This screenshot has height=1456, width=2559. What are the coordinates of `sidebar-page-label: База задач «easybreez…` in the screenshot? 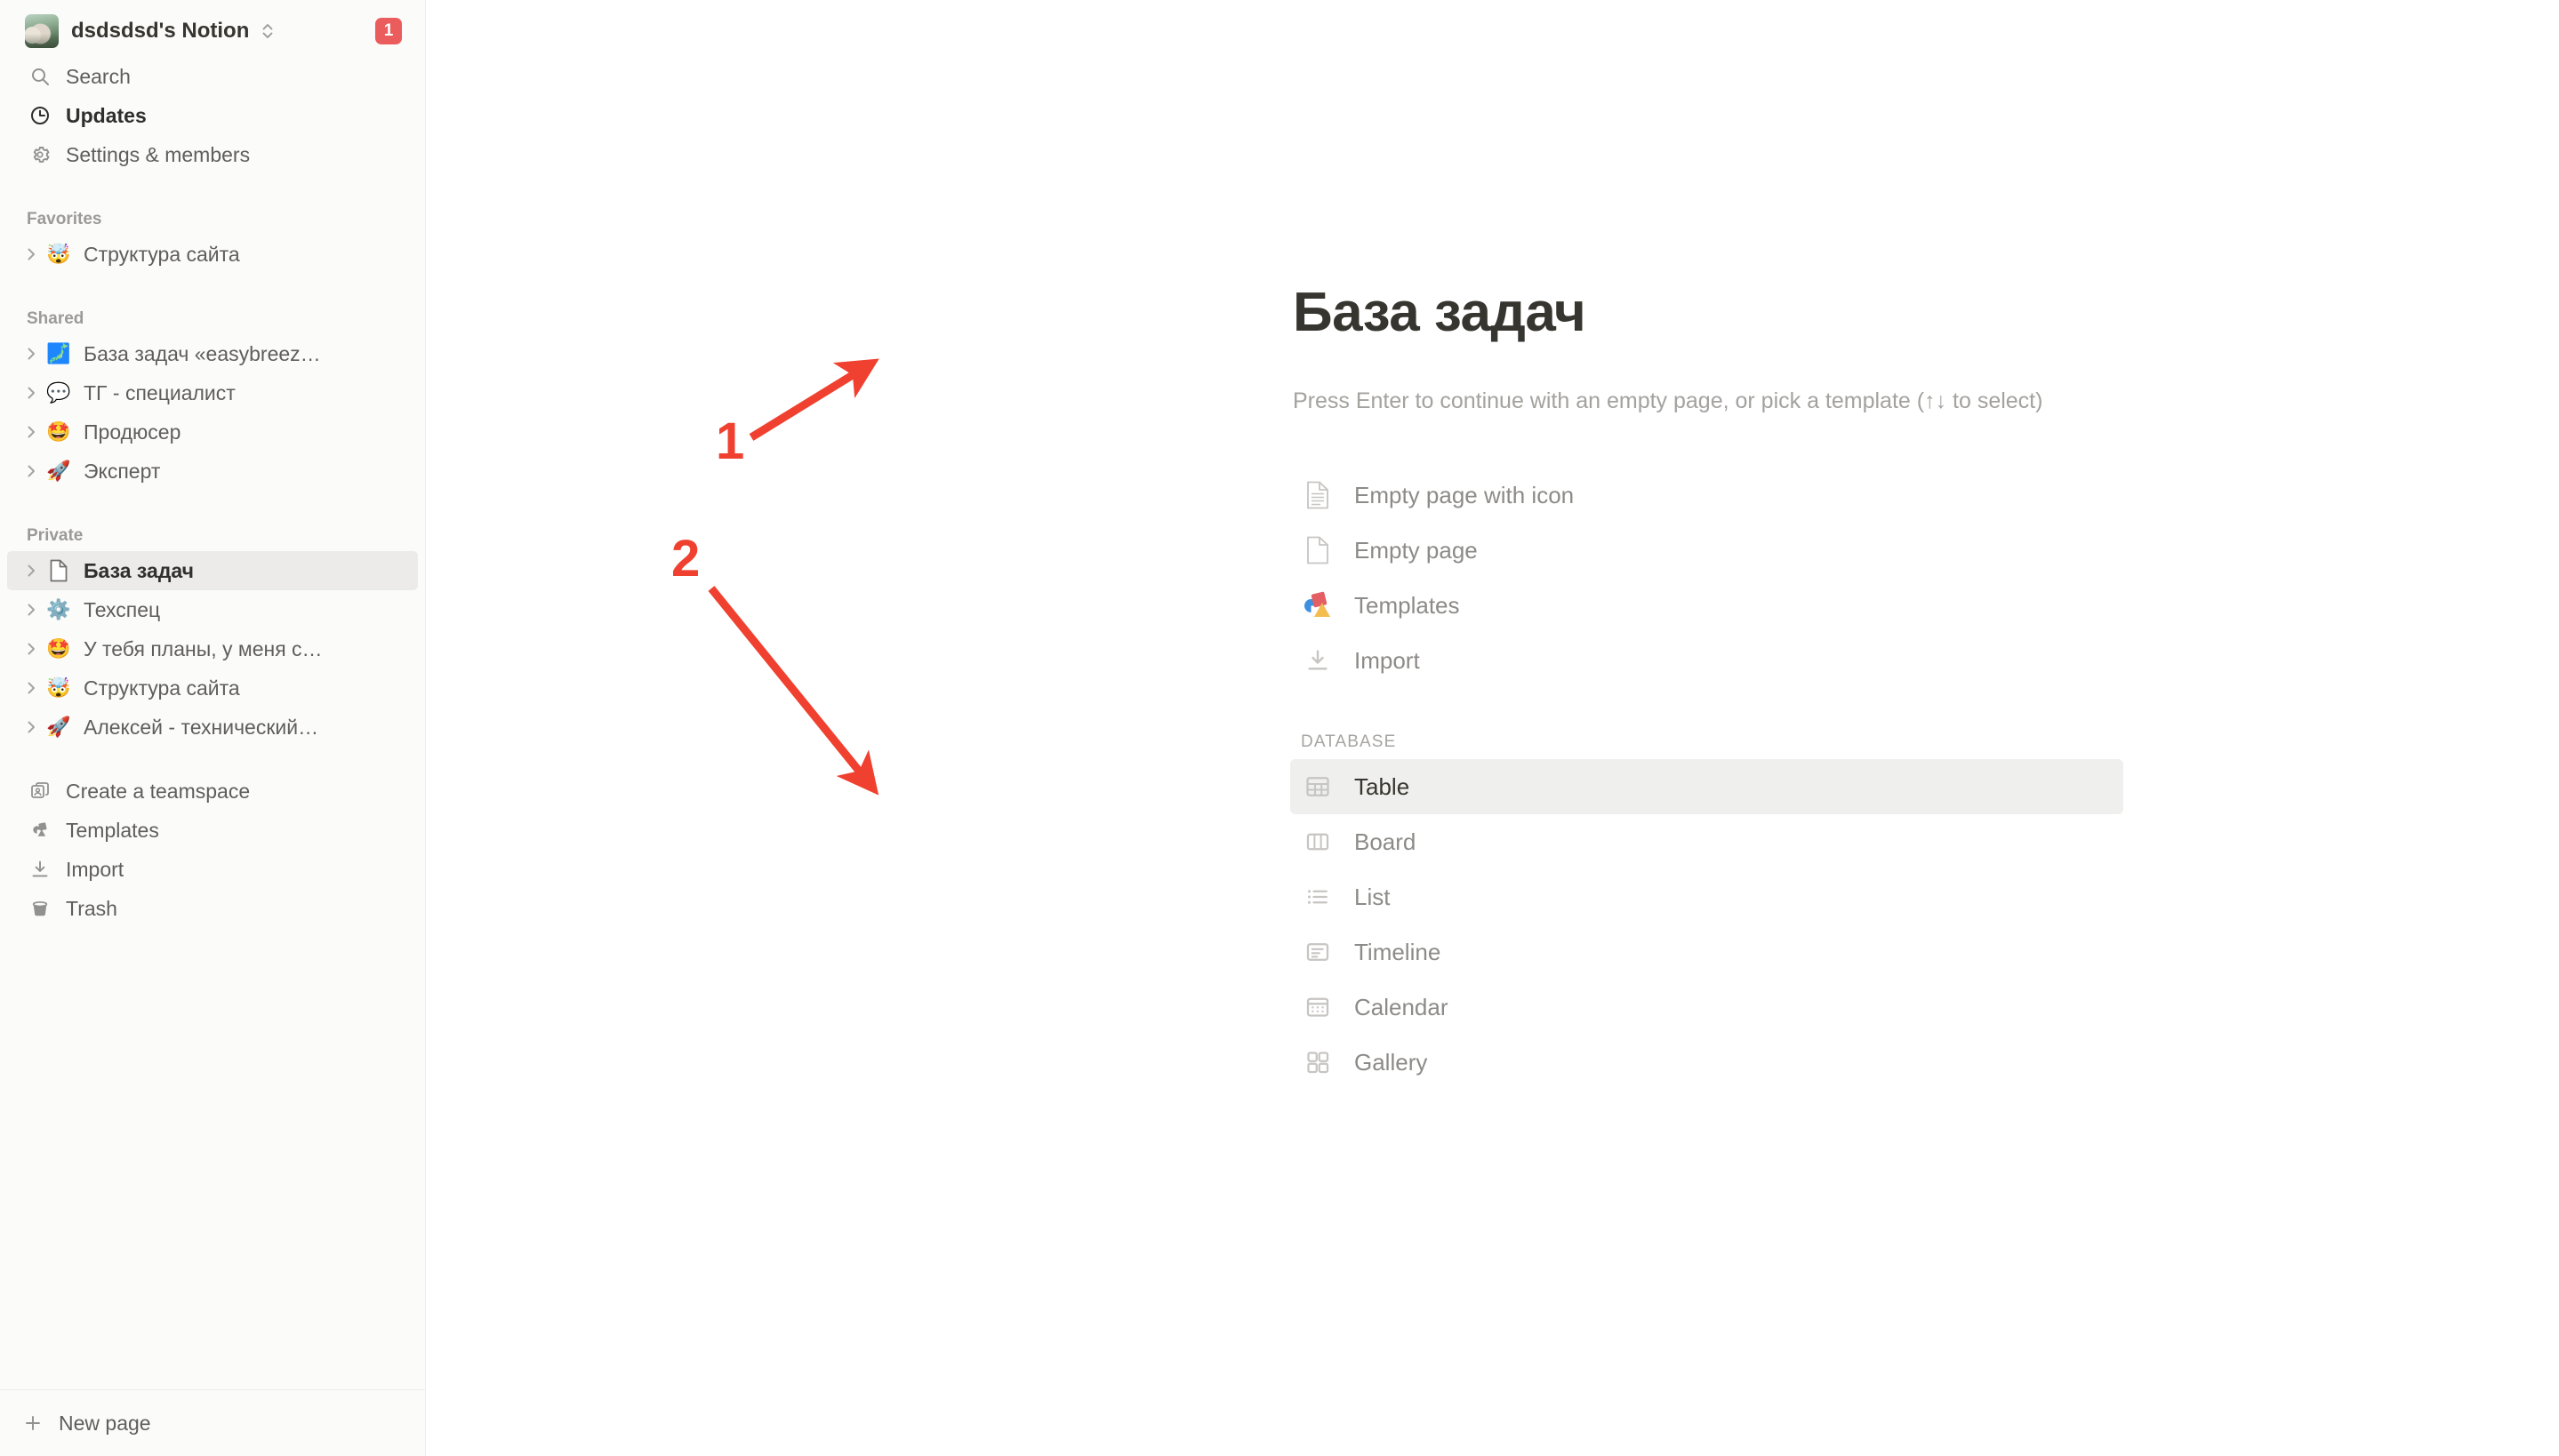 It's located at (202, 353).